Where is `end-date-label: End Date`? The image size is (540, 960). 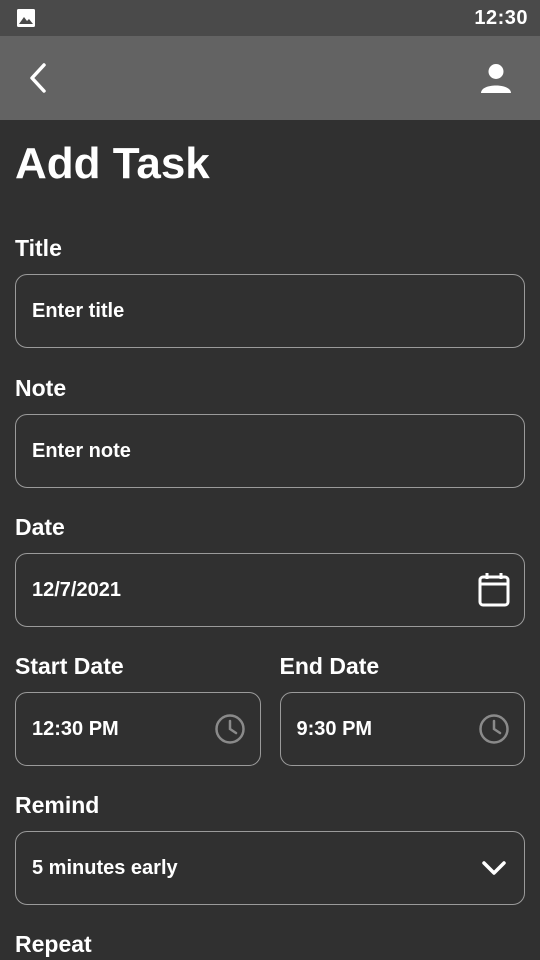 end-date-label: End Date is located at coordinates (329, 666).